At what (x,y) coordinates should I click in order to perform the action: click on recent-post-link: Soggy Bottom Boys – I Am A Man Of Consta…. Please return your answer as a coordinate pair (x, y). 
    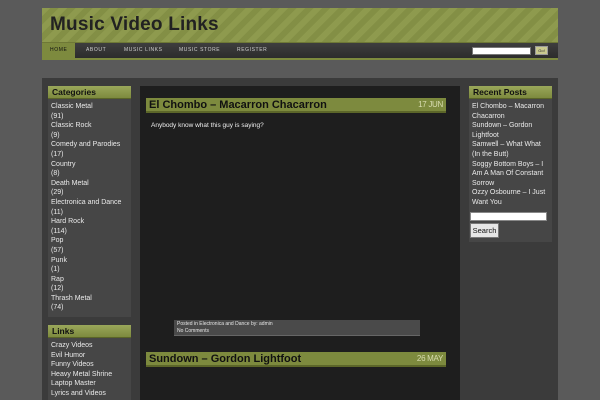
    Looking at the image, I should click on (510, 174).